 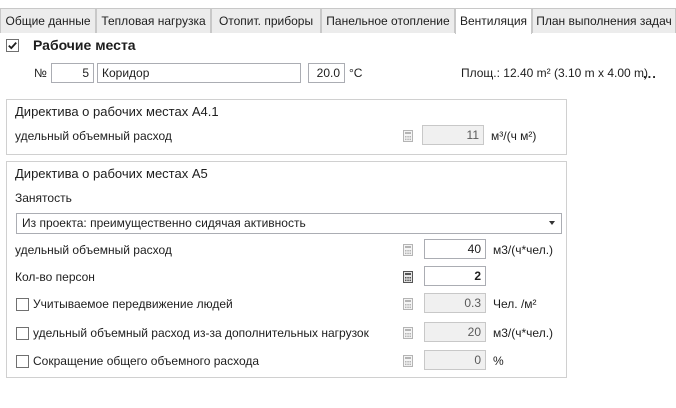 What do you see at coordinates (555, 73) in the screenshot?
I see `room-area-text: Площ.: 12.40 m² (3.10 m x 4.00 m)` at bounding box center [555, 73].